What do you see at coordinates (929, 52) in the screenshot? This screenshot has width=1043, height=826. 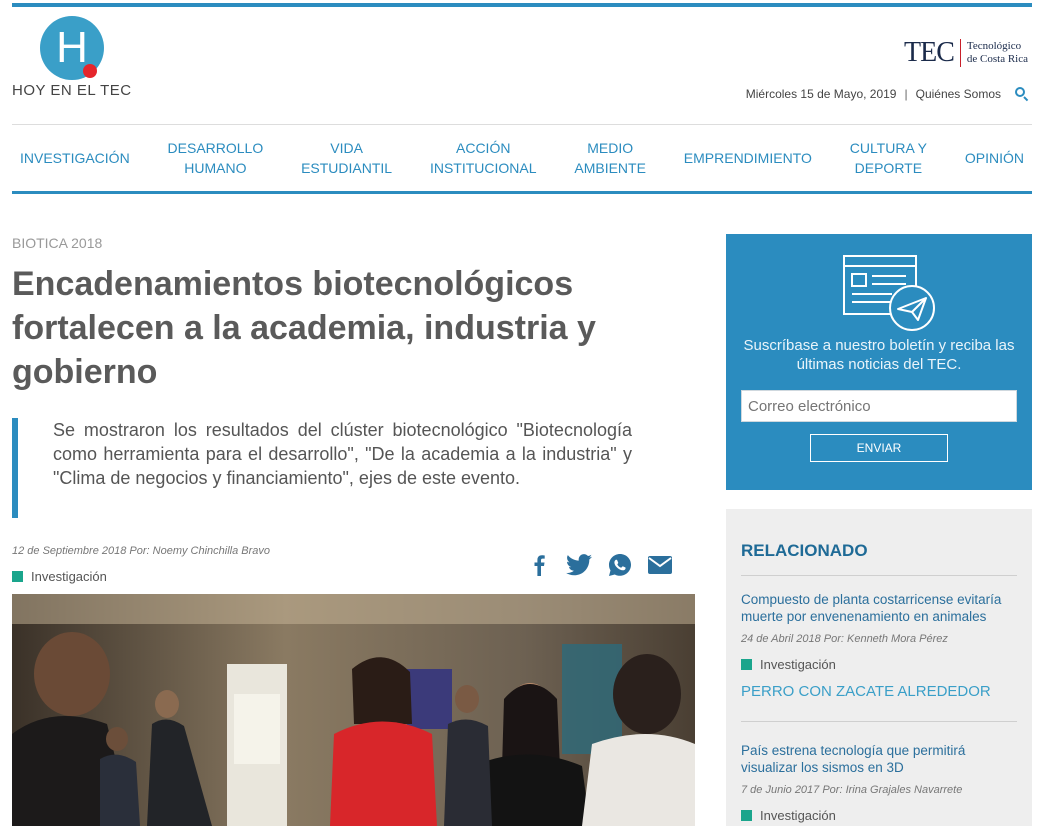 I see `tec-logo-short: TEC` at bounding box center [929, 52].